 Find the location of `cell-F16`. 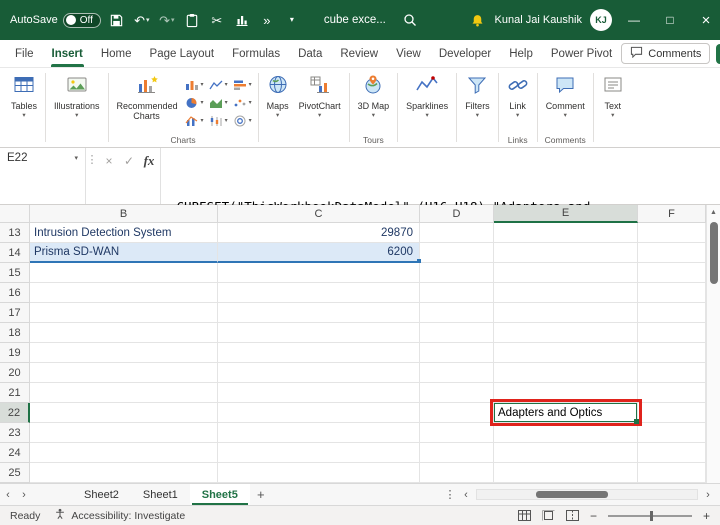

cell-F16 is located at coordinates (672, 293).